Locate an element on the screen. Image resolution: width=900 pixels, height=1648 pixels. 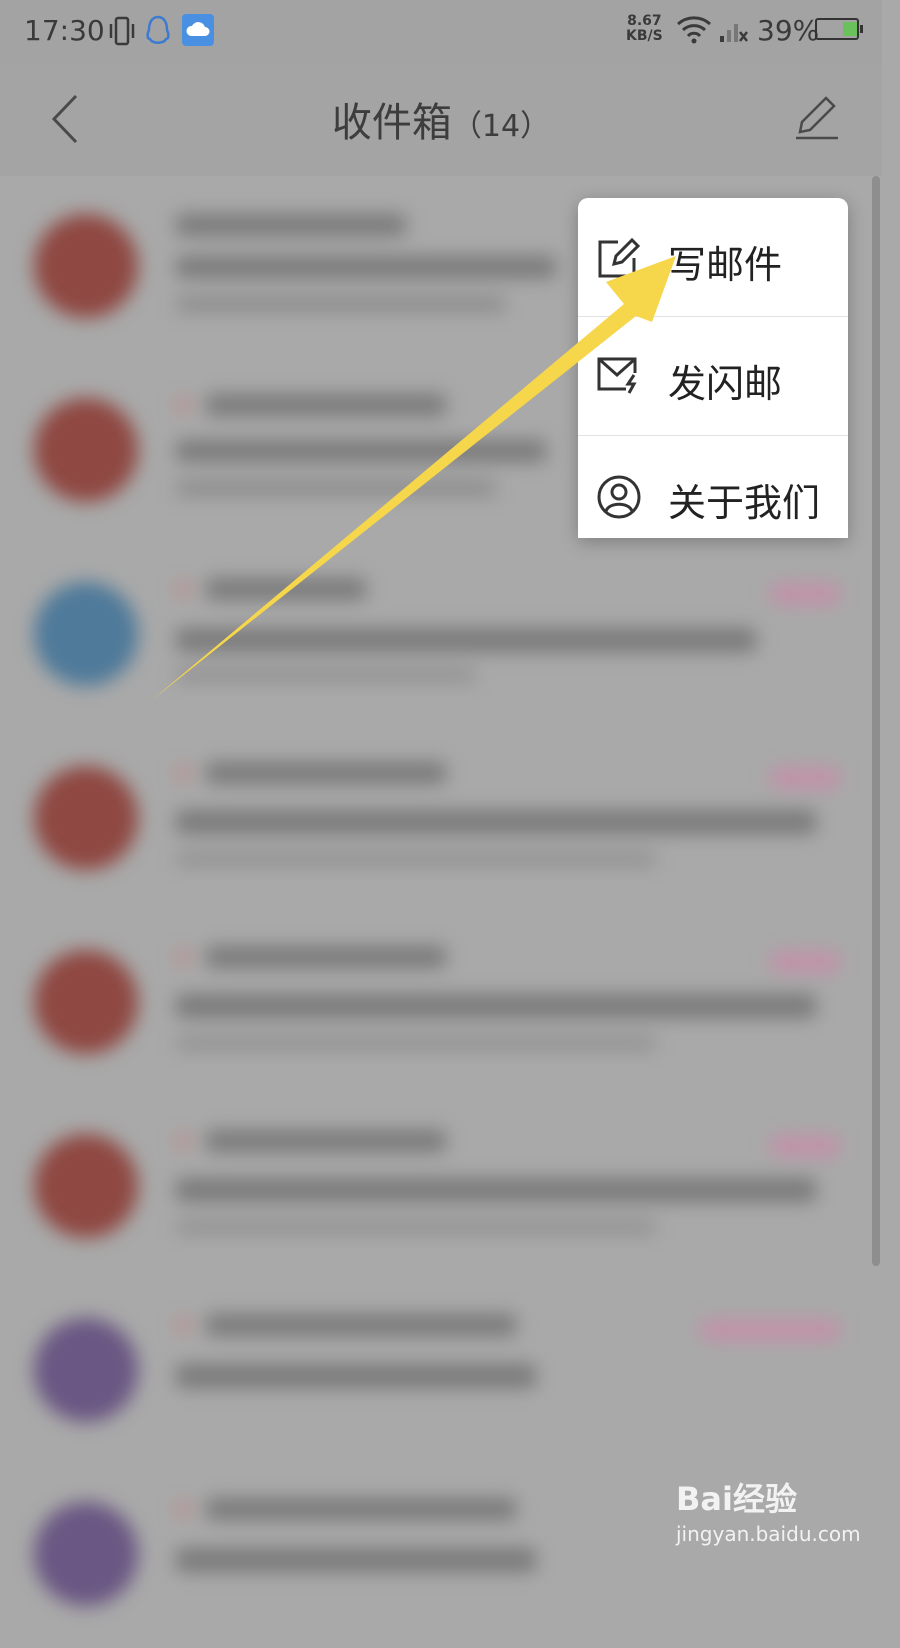
watermark-logo: Bai经验 is located at coordinates (736, 1499).